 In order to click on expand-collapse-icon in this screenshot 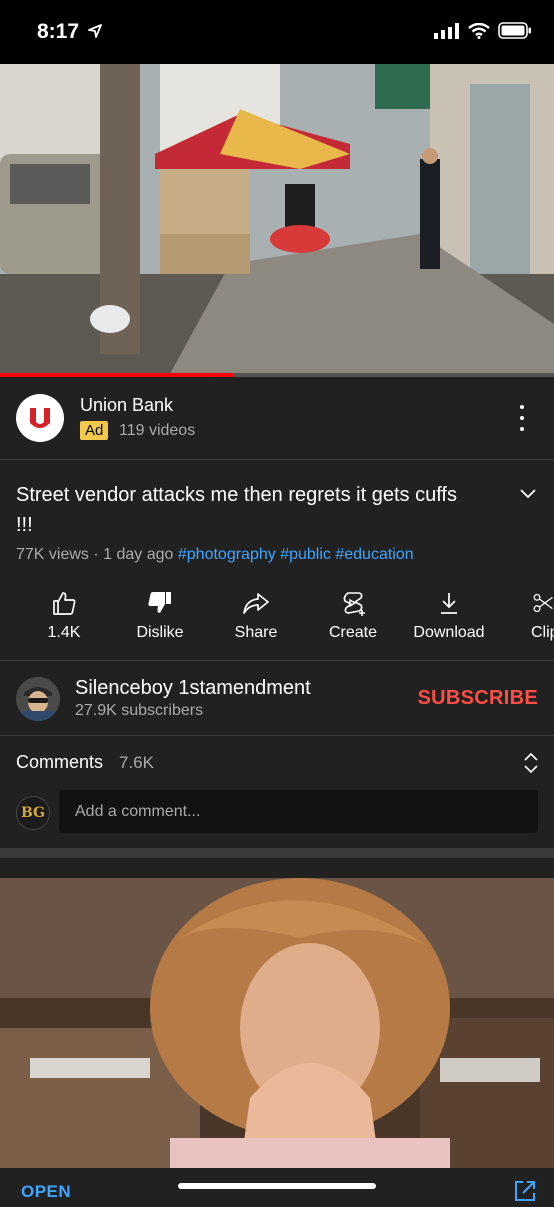, I will do `click(531, 765)`.